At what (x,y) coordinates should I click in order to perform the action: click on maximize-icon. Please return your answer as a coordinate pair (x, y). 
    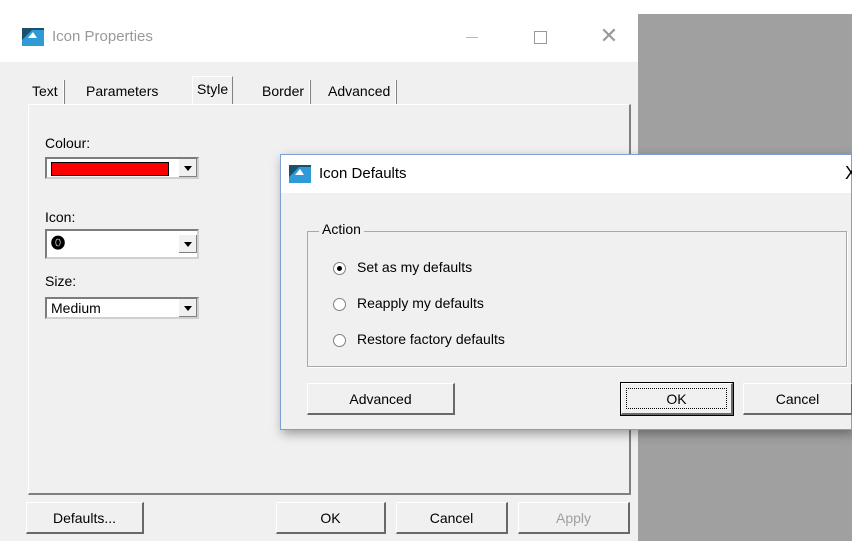
    Looking at the image, I should click on (540, 37).